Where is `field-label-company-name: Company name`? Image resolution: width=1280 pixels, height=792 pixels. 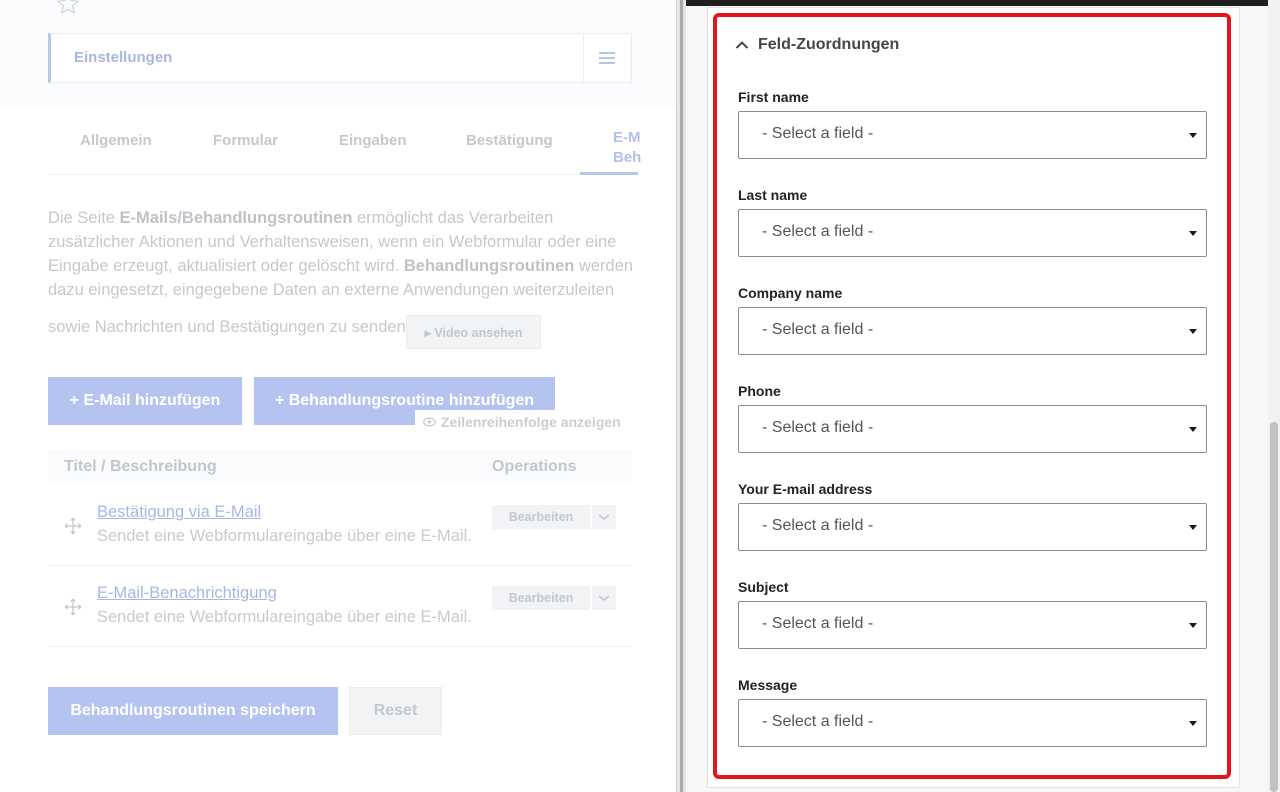 field-label-company-name: Company name is located at coordinates (790, 293).